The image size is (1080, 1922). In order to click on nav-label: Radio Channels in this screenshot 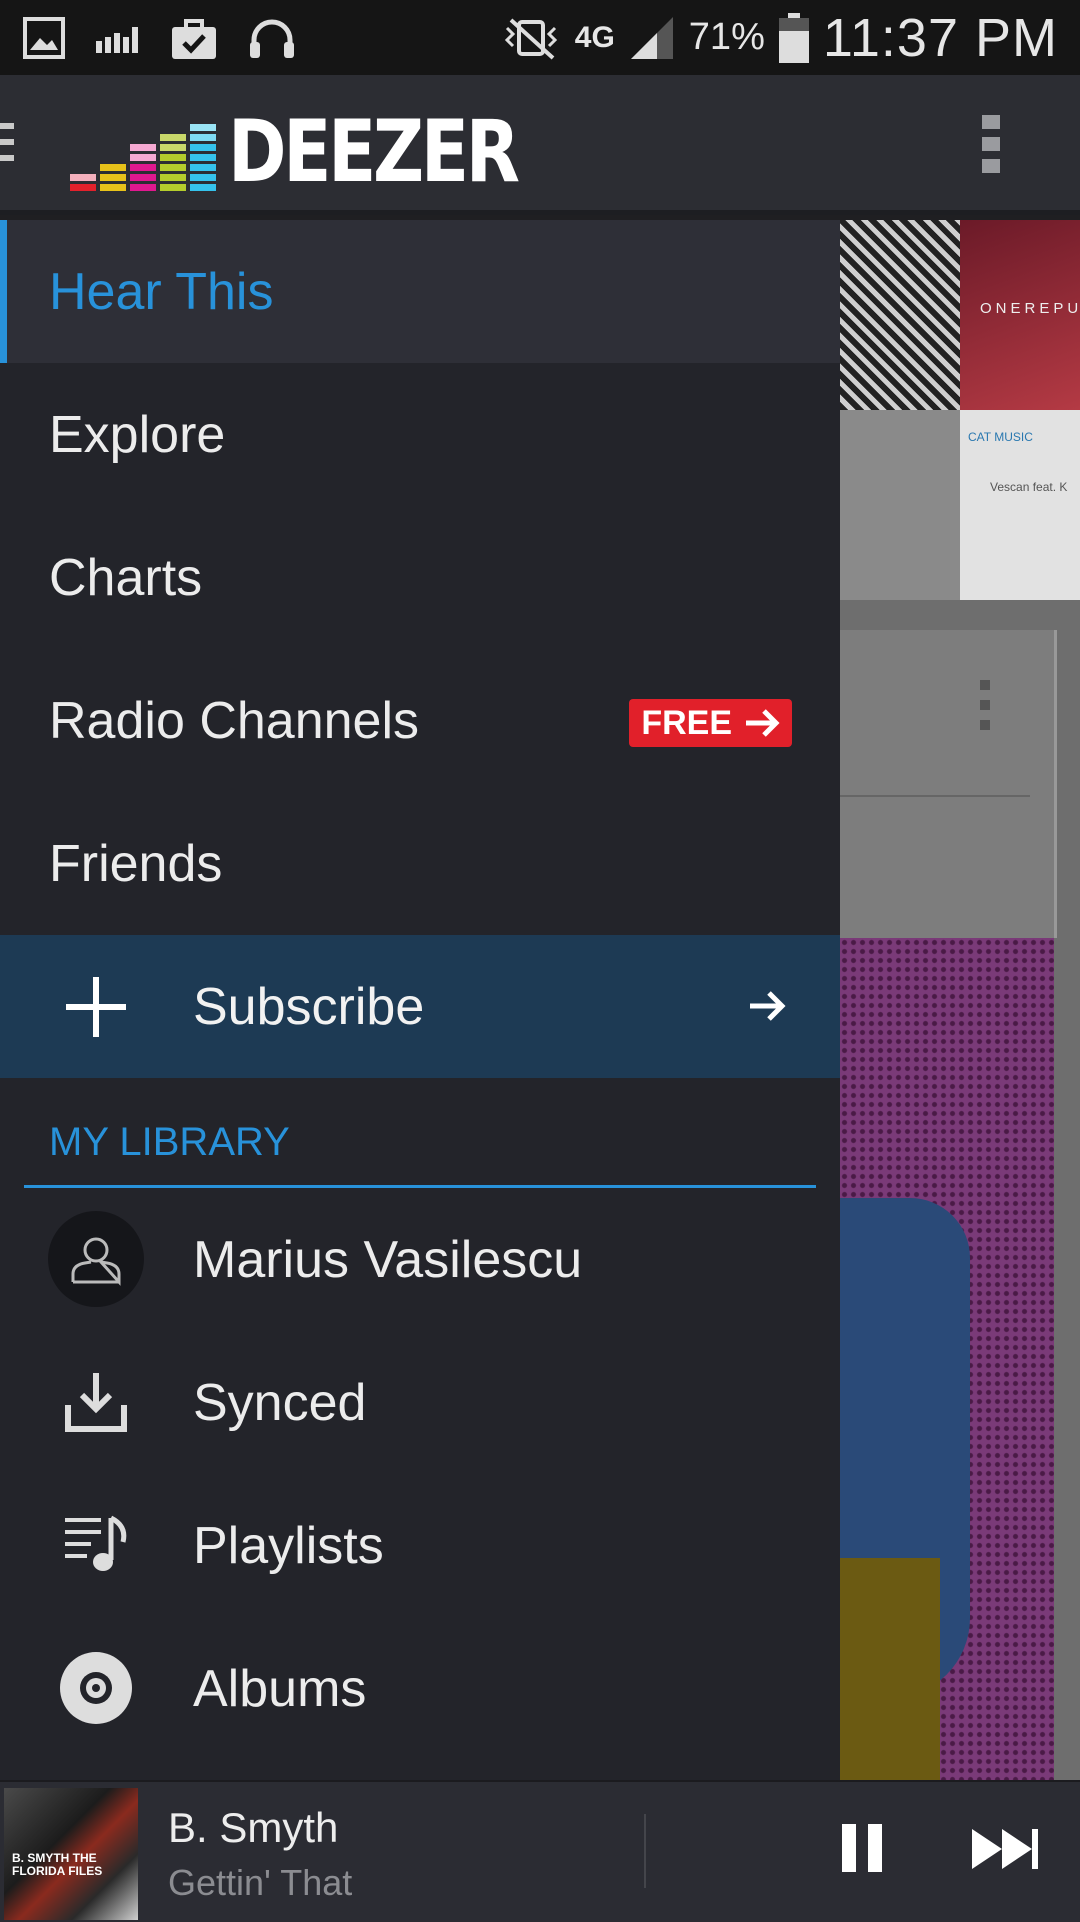, I will do `click(234, 720)`.